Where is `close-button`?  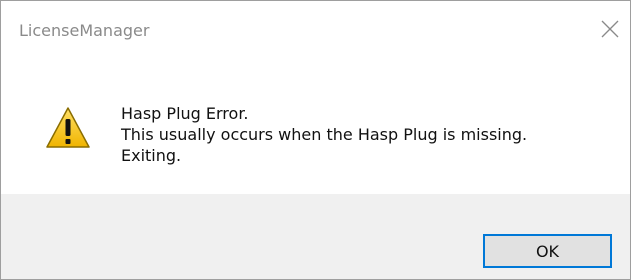
close-button is located at coordinates (610, 29).